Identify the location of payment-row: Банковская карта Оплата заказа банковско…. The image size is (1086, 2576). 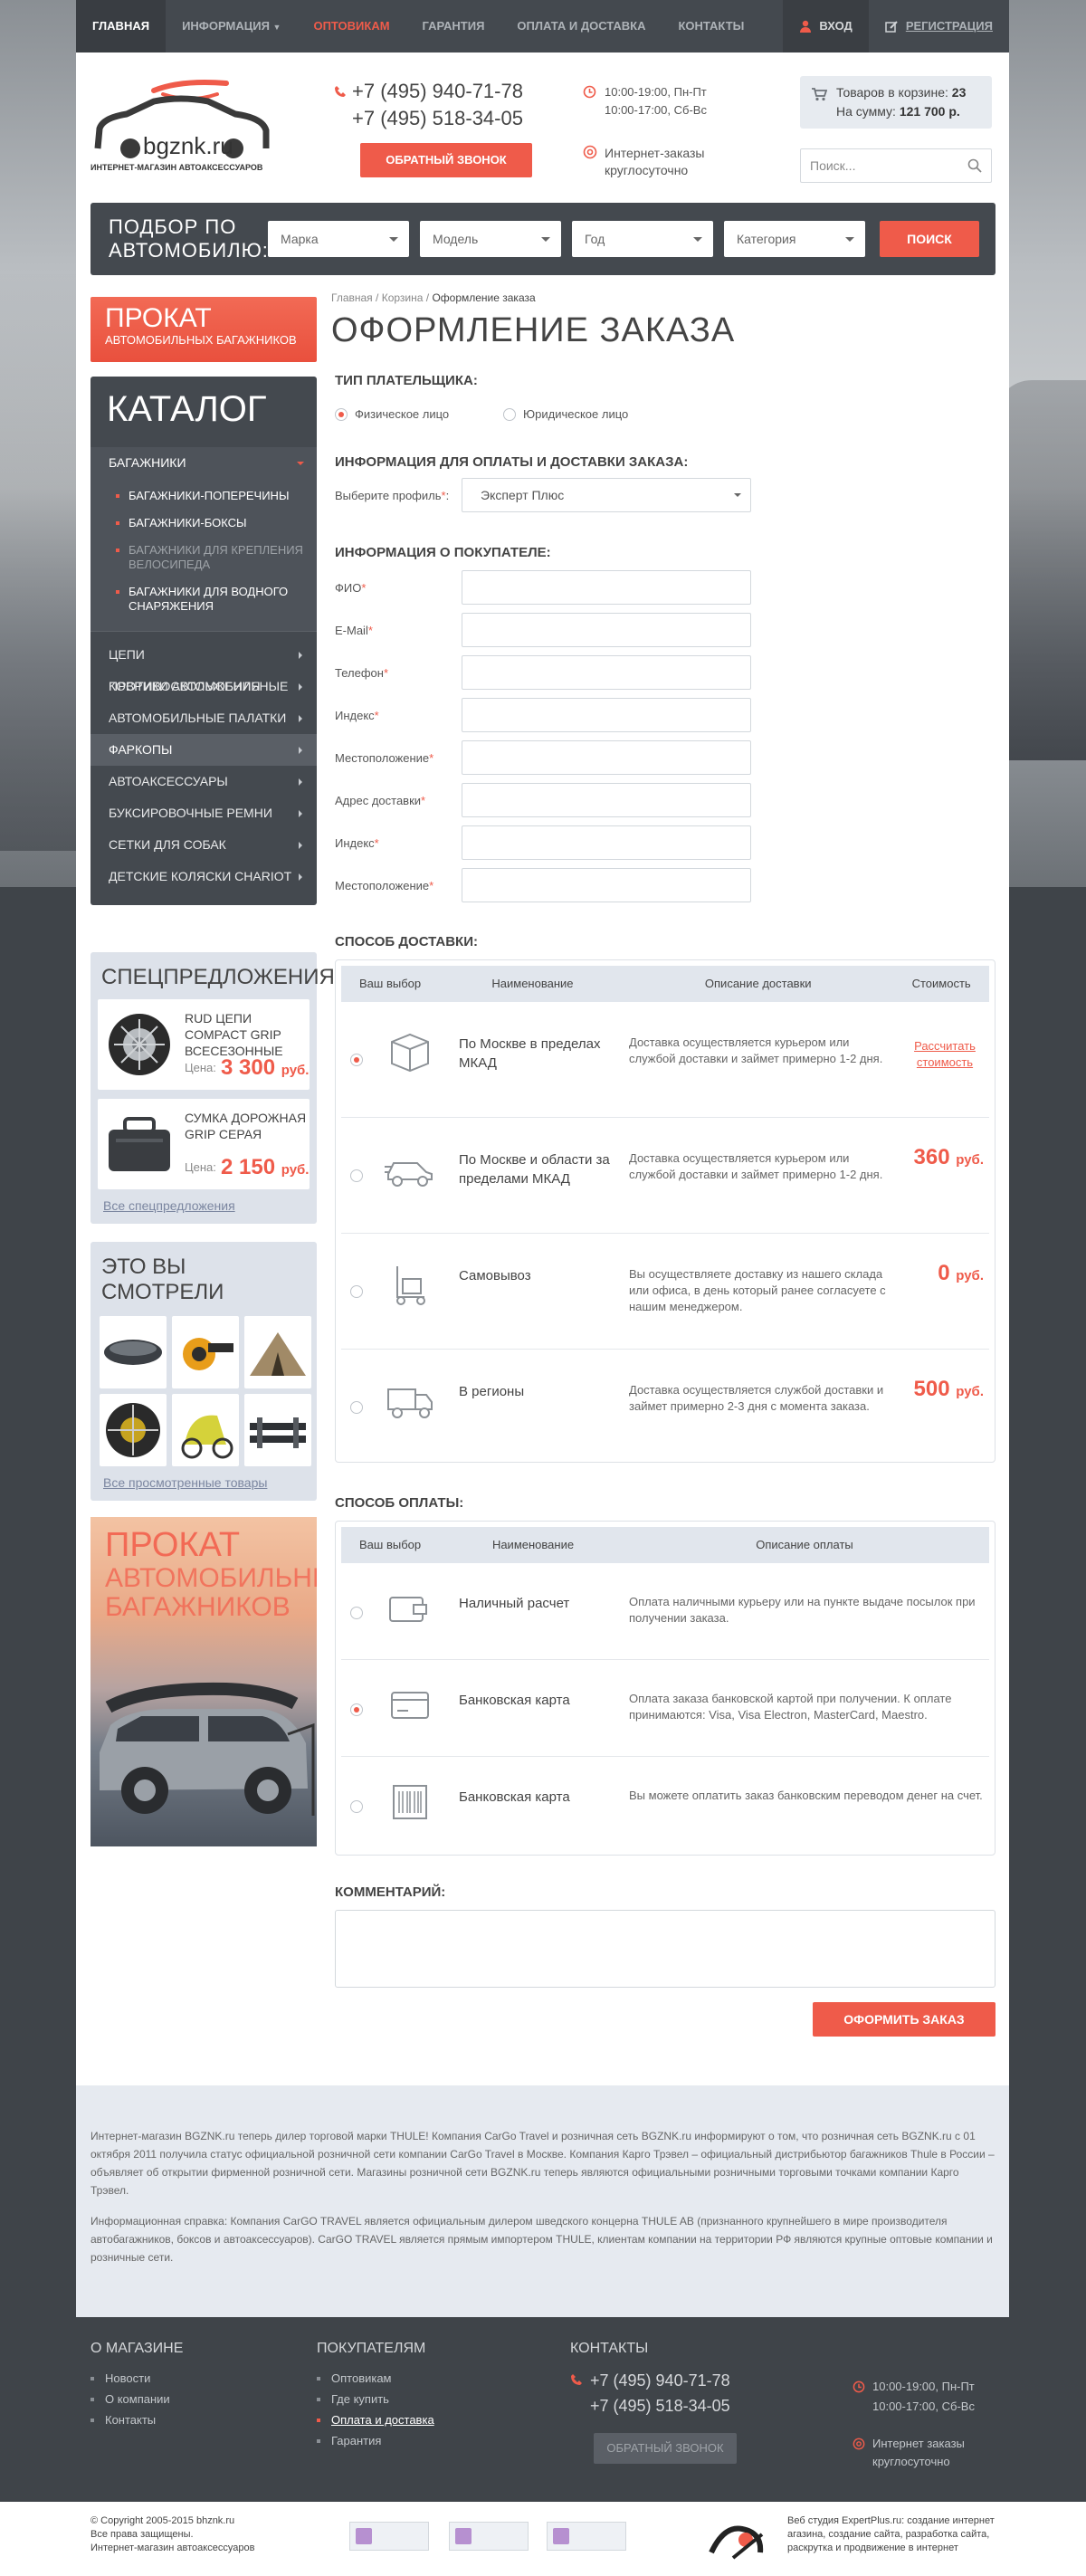
(665, 1709).